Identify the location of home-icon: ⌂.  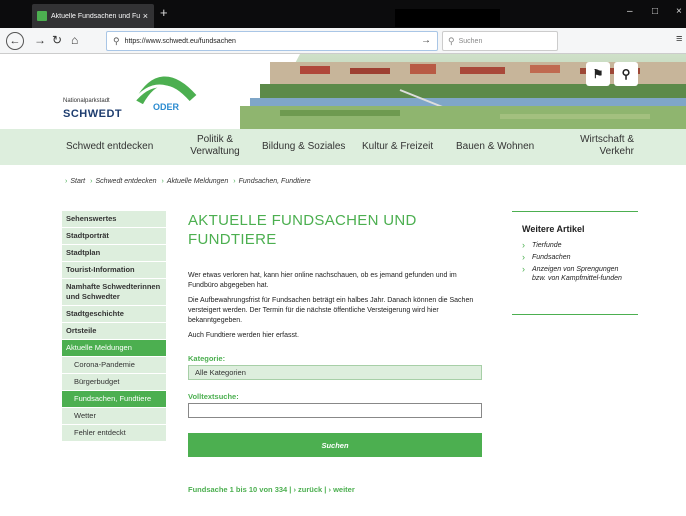
(74, 40).